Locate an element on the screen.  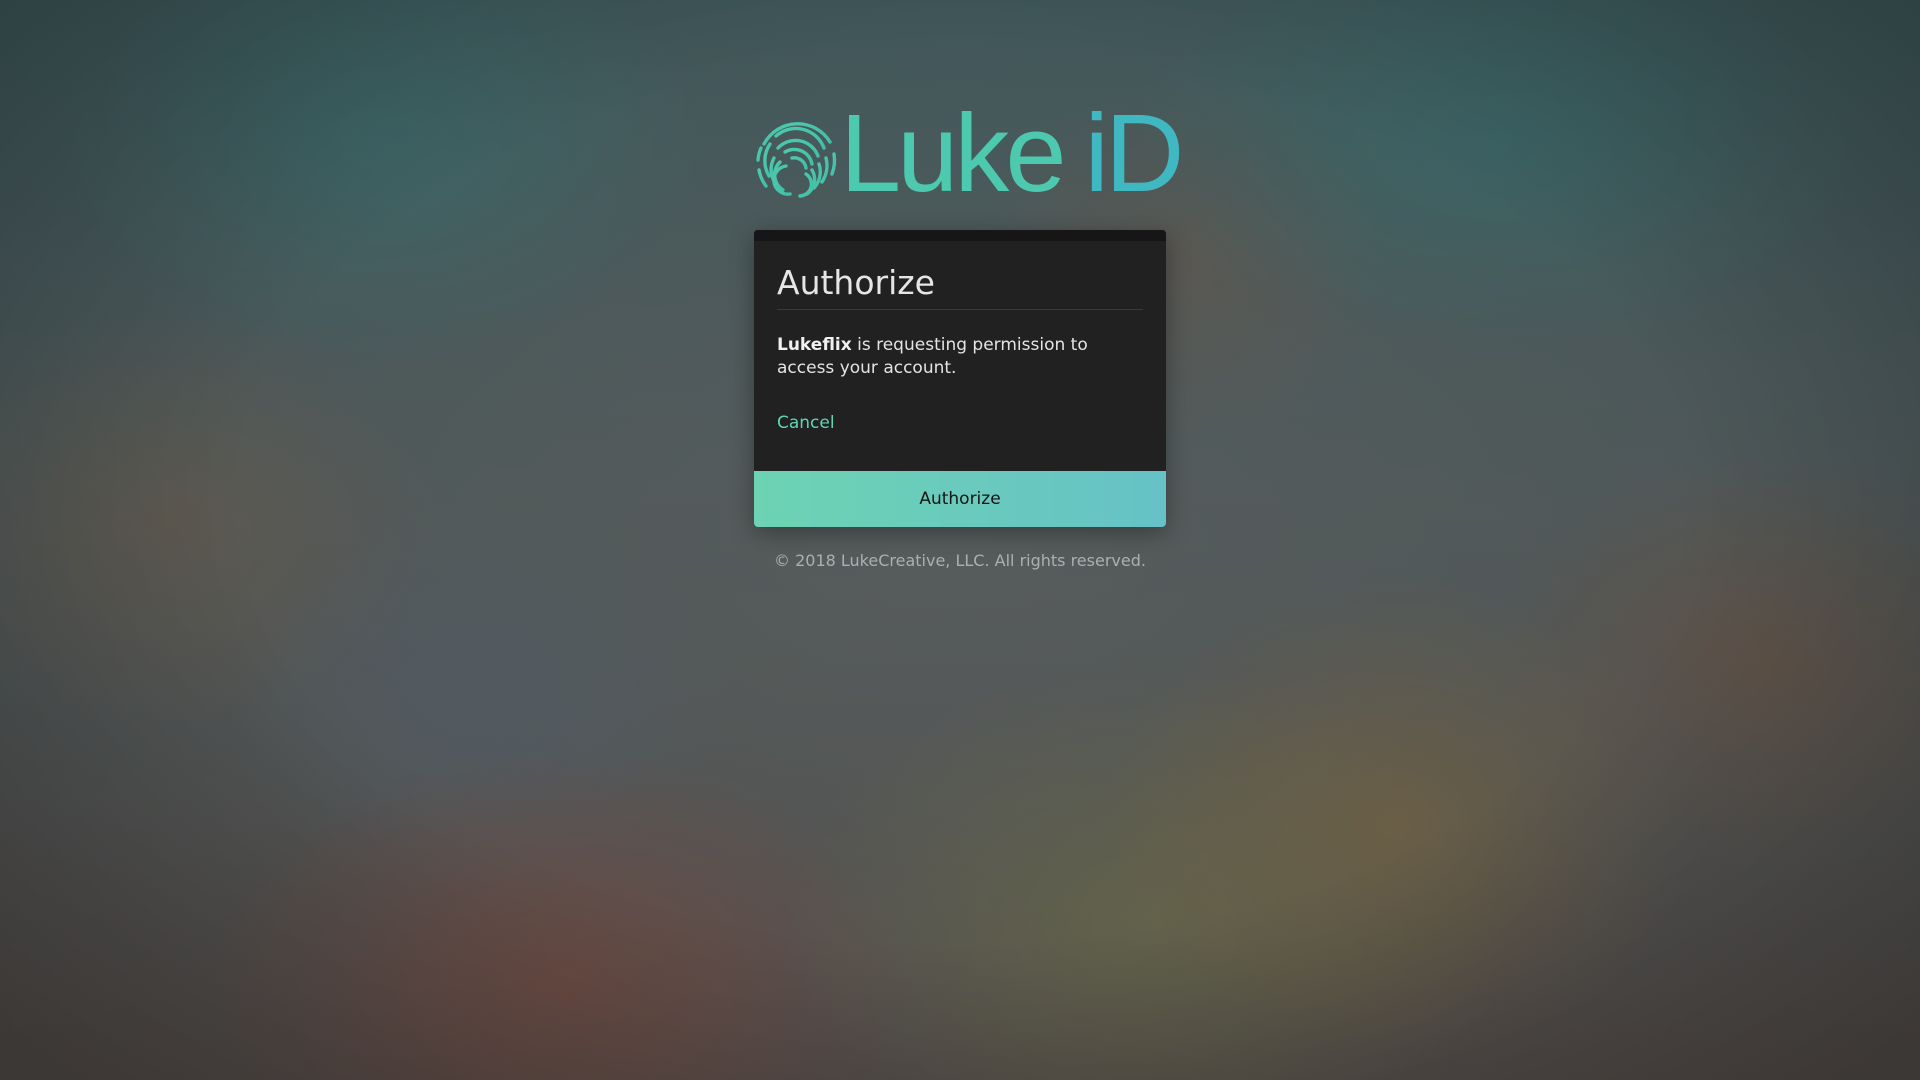
luke-id-logo: Luke iD is located at coordinates (968, 154).